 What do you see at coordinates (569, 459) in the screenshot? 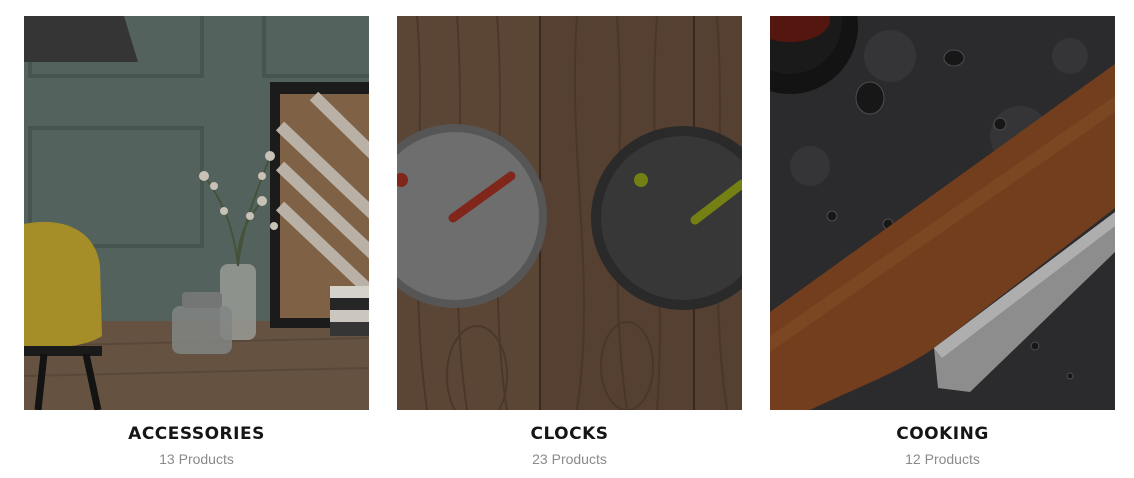
I see `category-product-count: 23 Products` at bounding box center [569, 459].